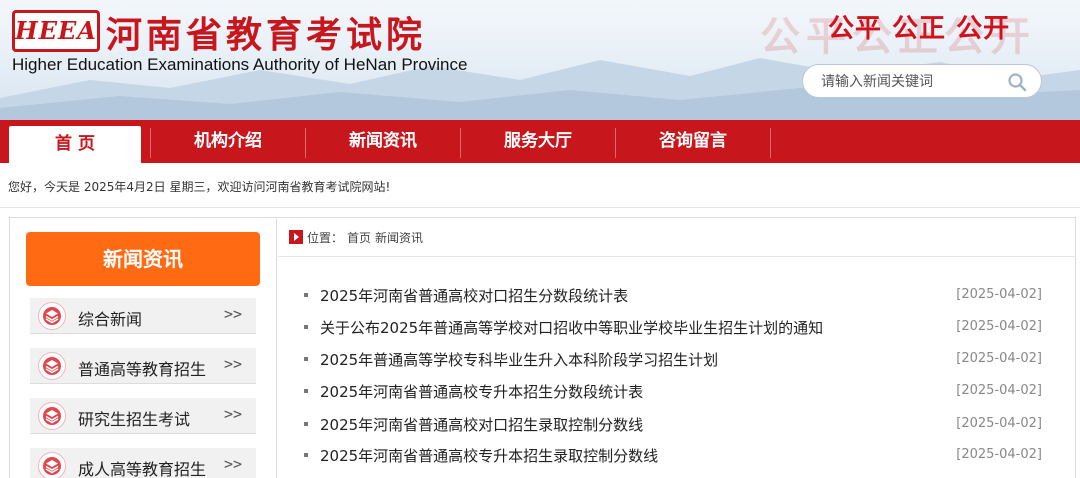 The image size is (1080, 478). I want to click on search-box, so click(922, 81).